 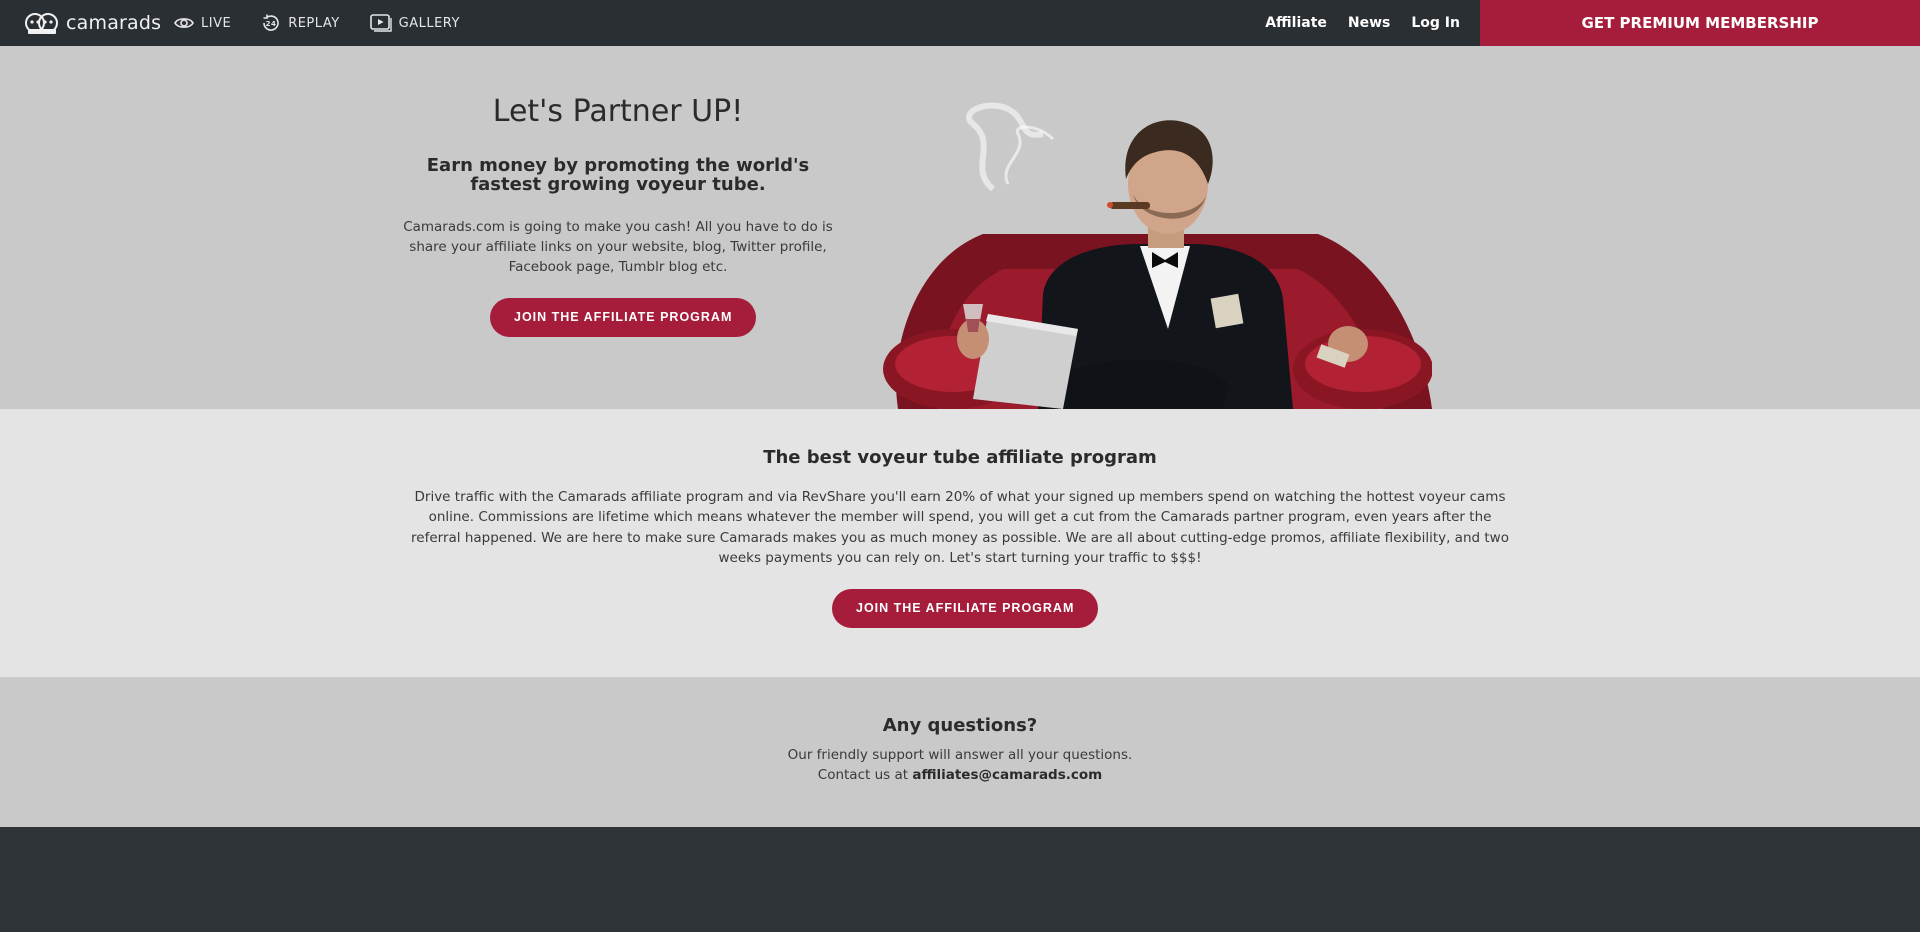 I want to click on nav-live: LIVE, so click(x=202, y=23).